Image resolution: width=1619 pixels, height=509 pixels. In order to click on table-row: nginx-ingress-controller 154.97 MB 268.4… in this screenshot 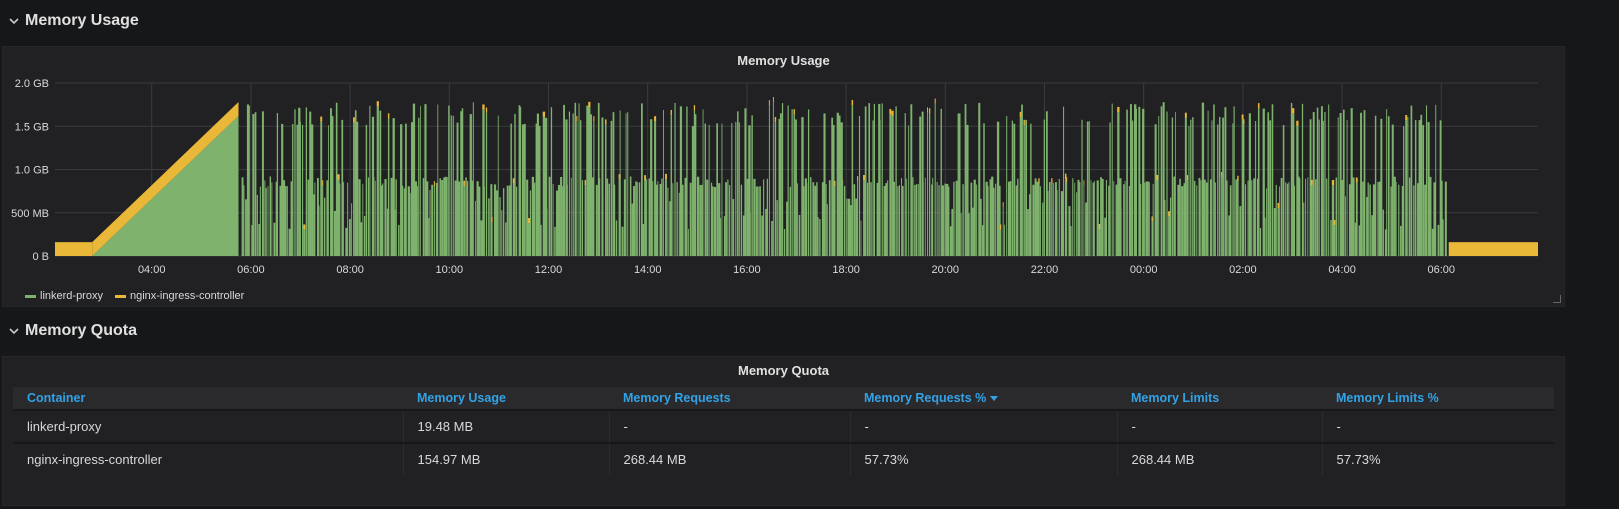, I will do `click(783, 458)`.